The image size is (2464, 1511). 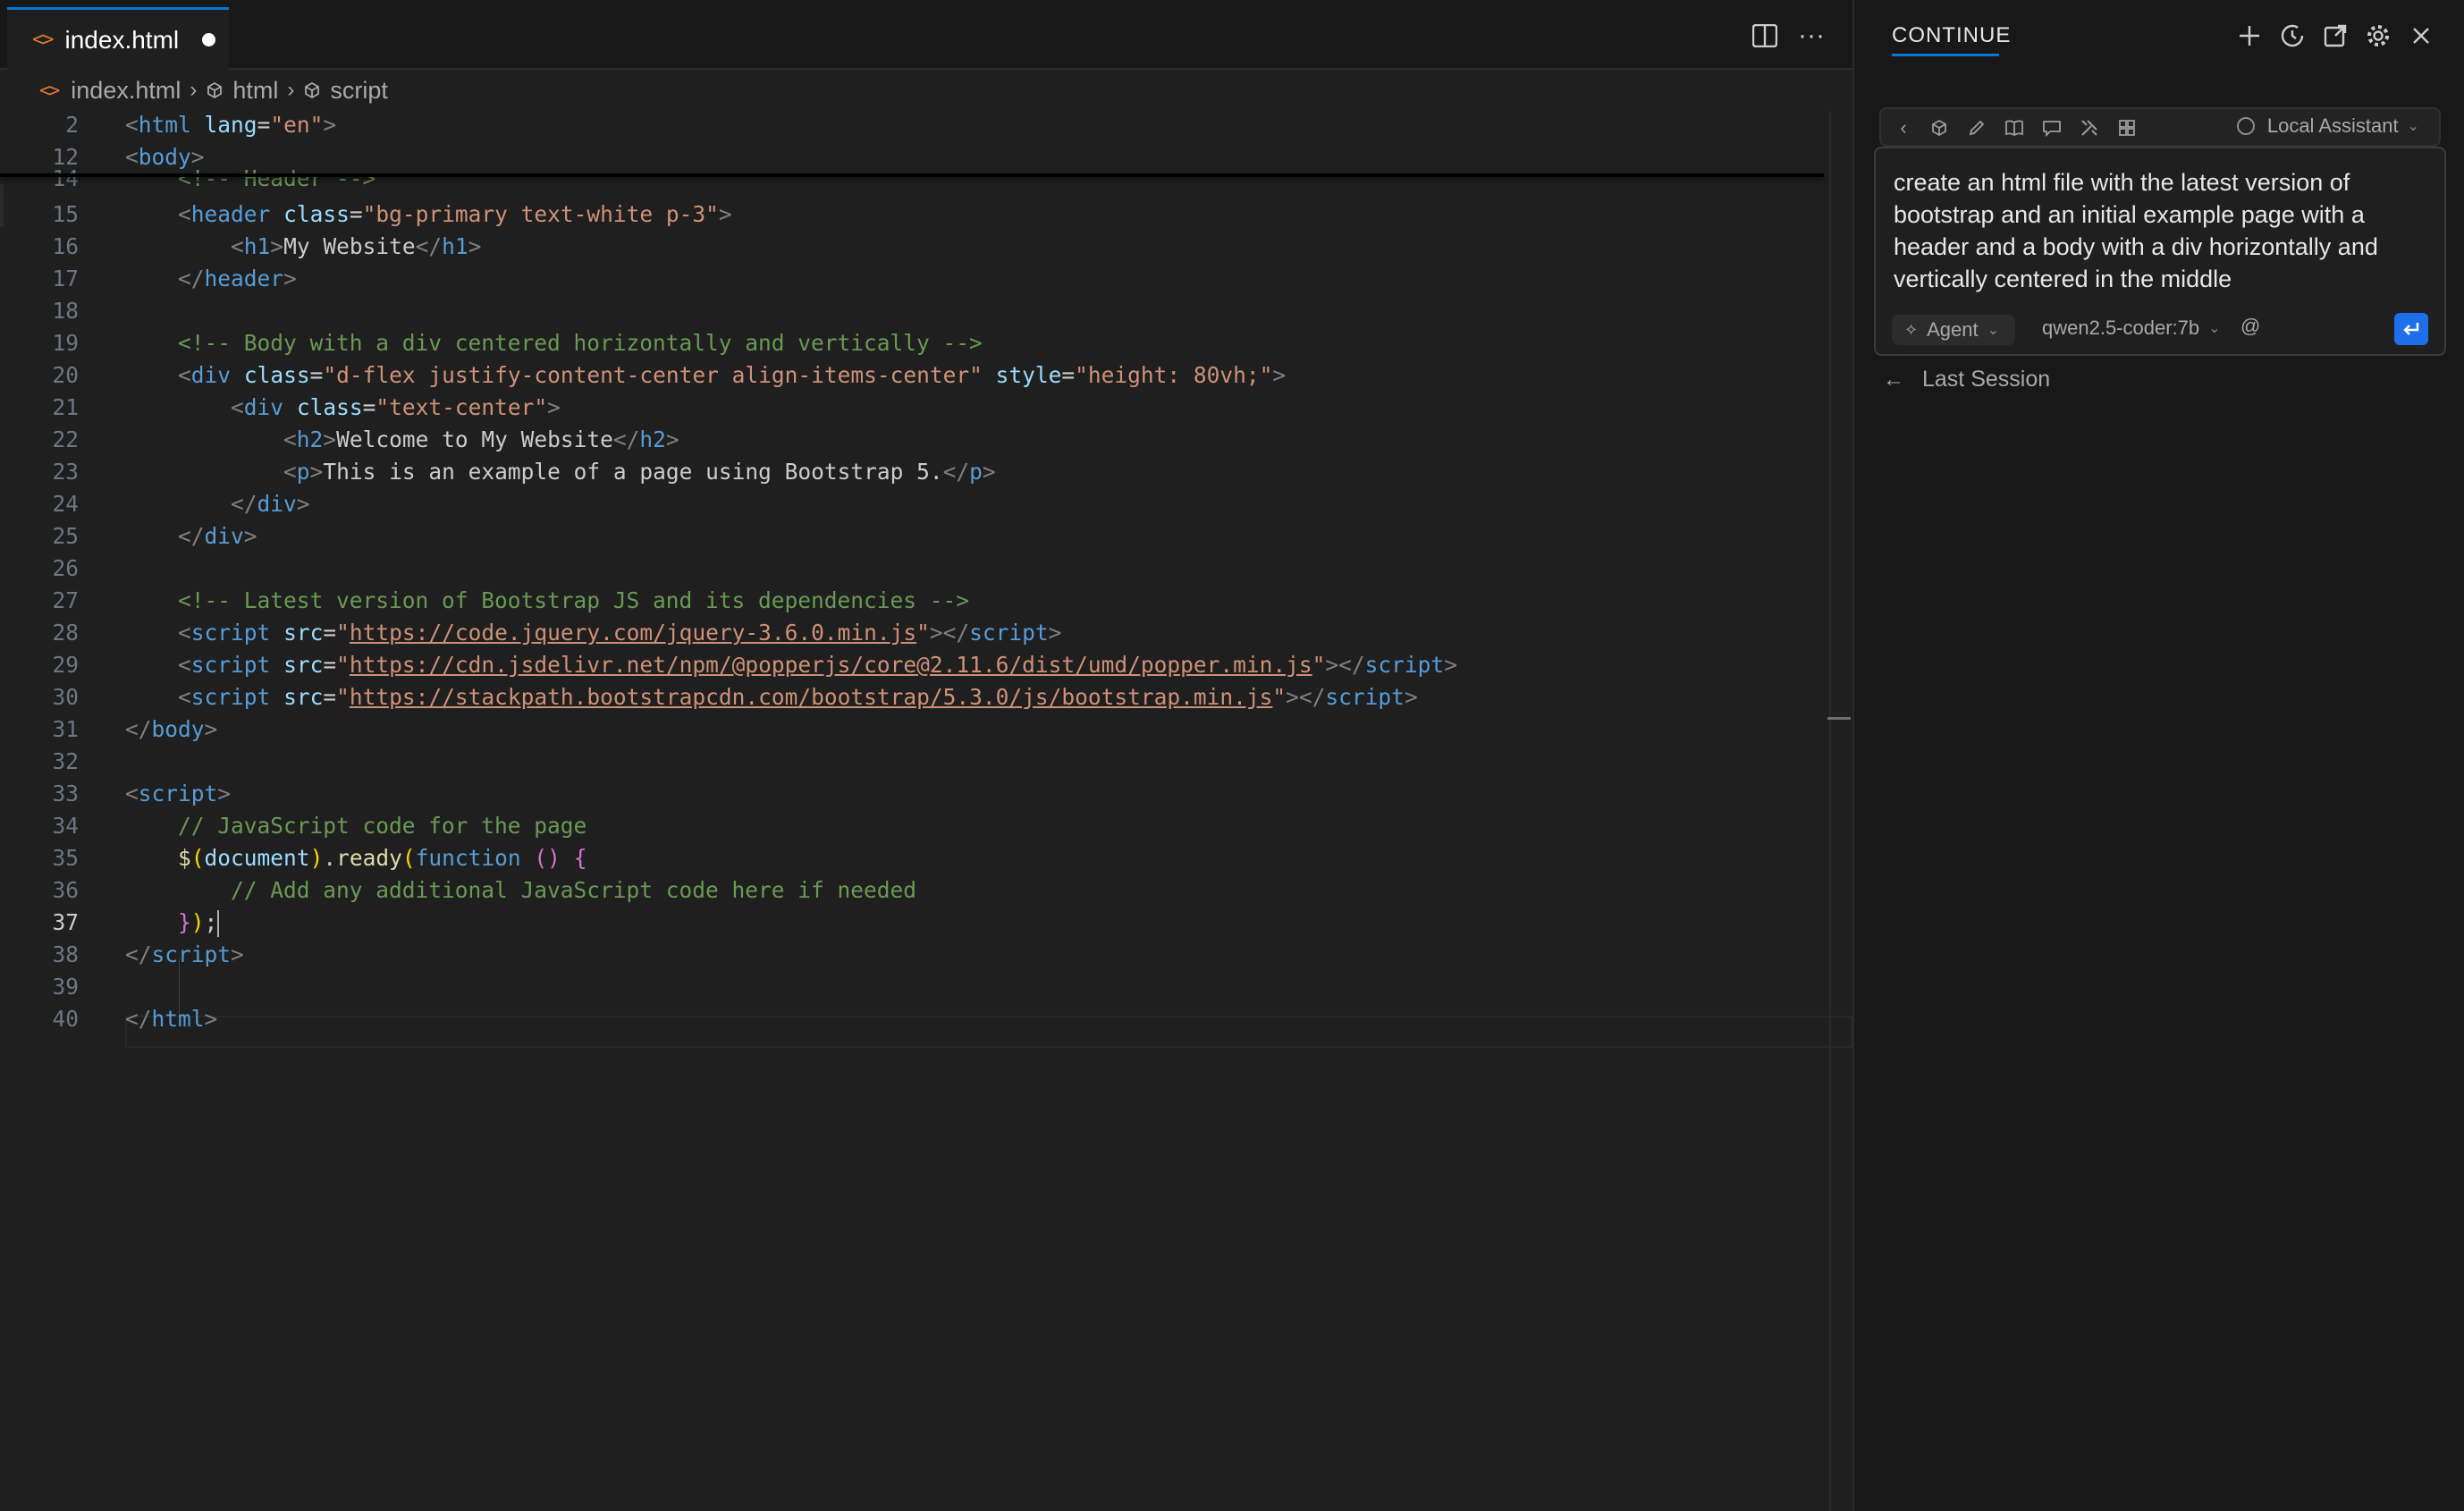 I want to click on code-line: 16 <h1>My Website</h1>, so click(x=267, y=246).